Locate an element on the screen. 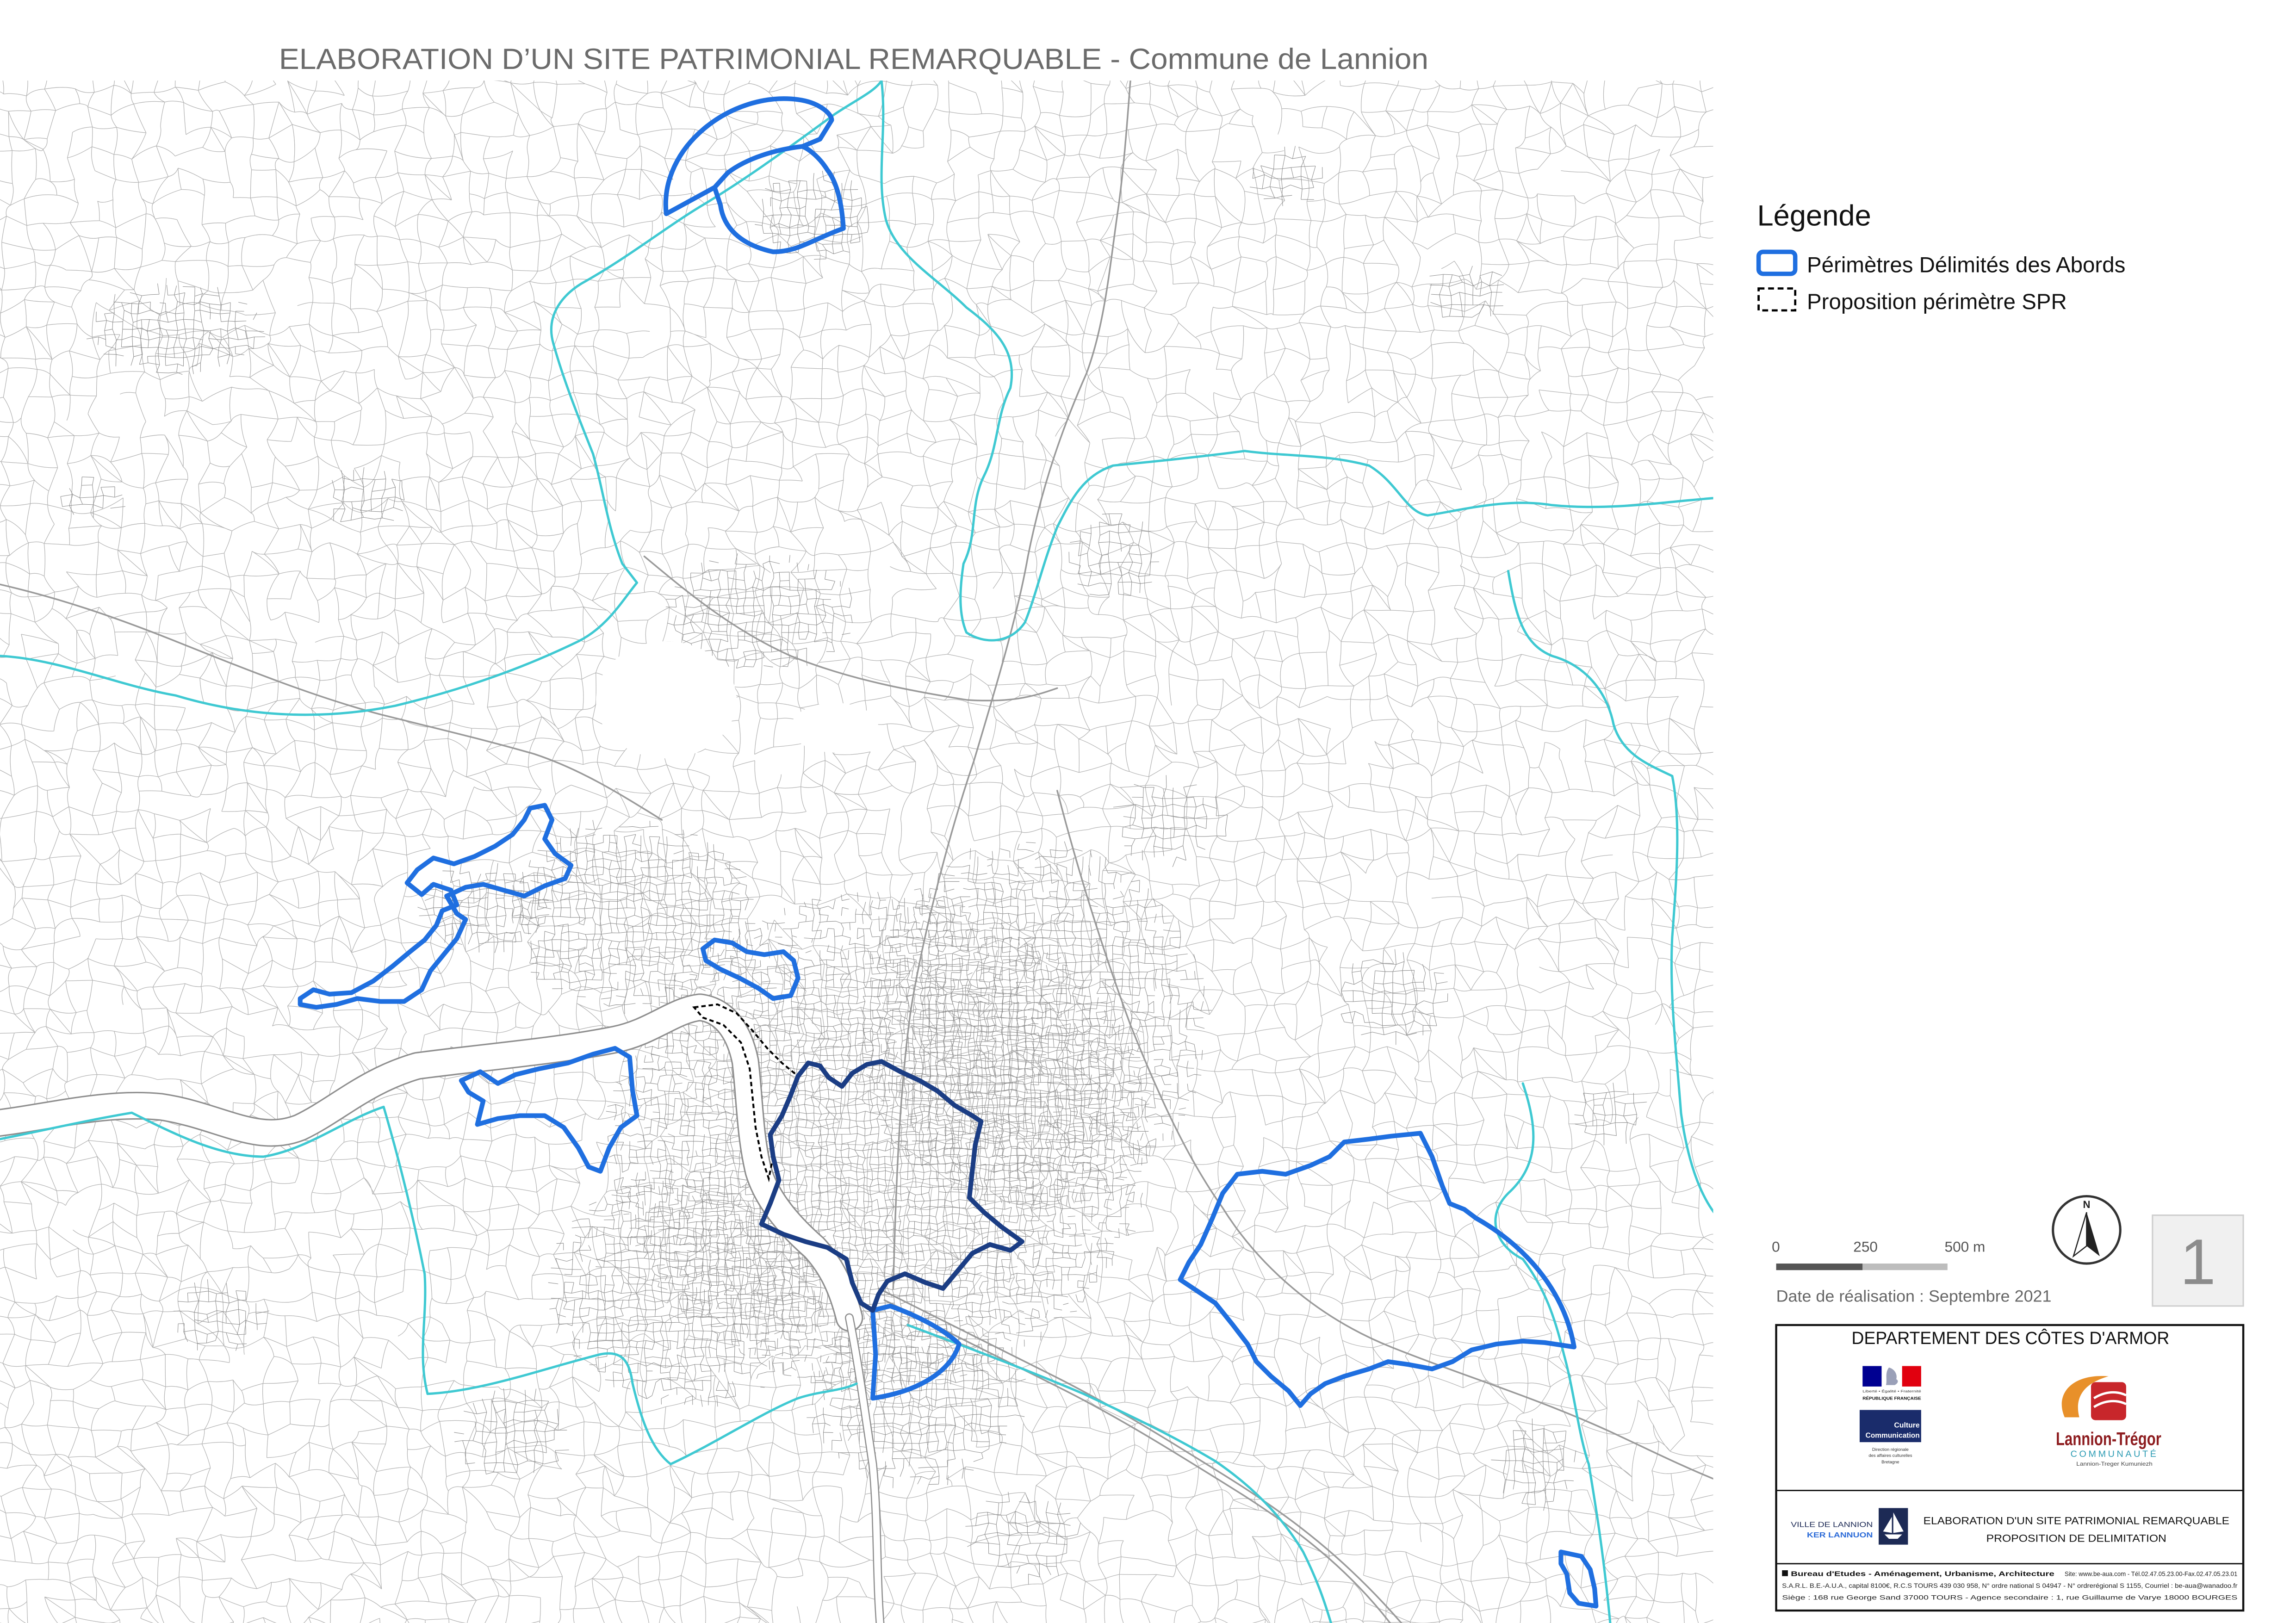 Image resolution: width=2296 pixels, height=1623 pixels. culture-caption-2: des affaires culturelles is located at coordinates (1890, 1455).